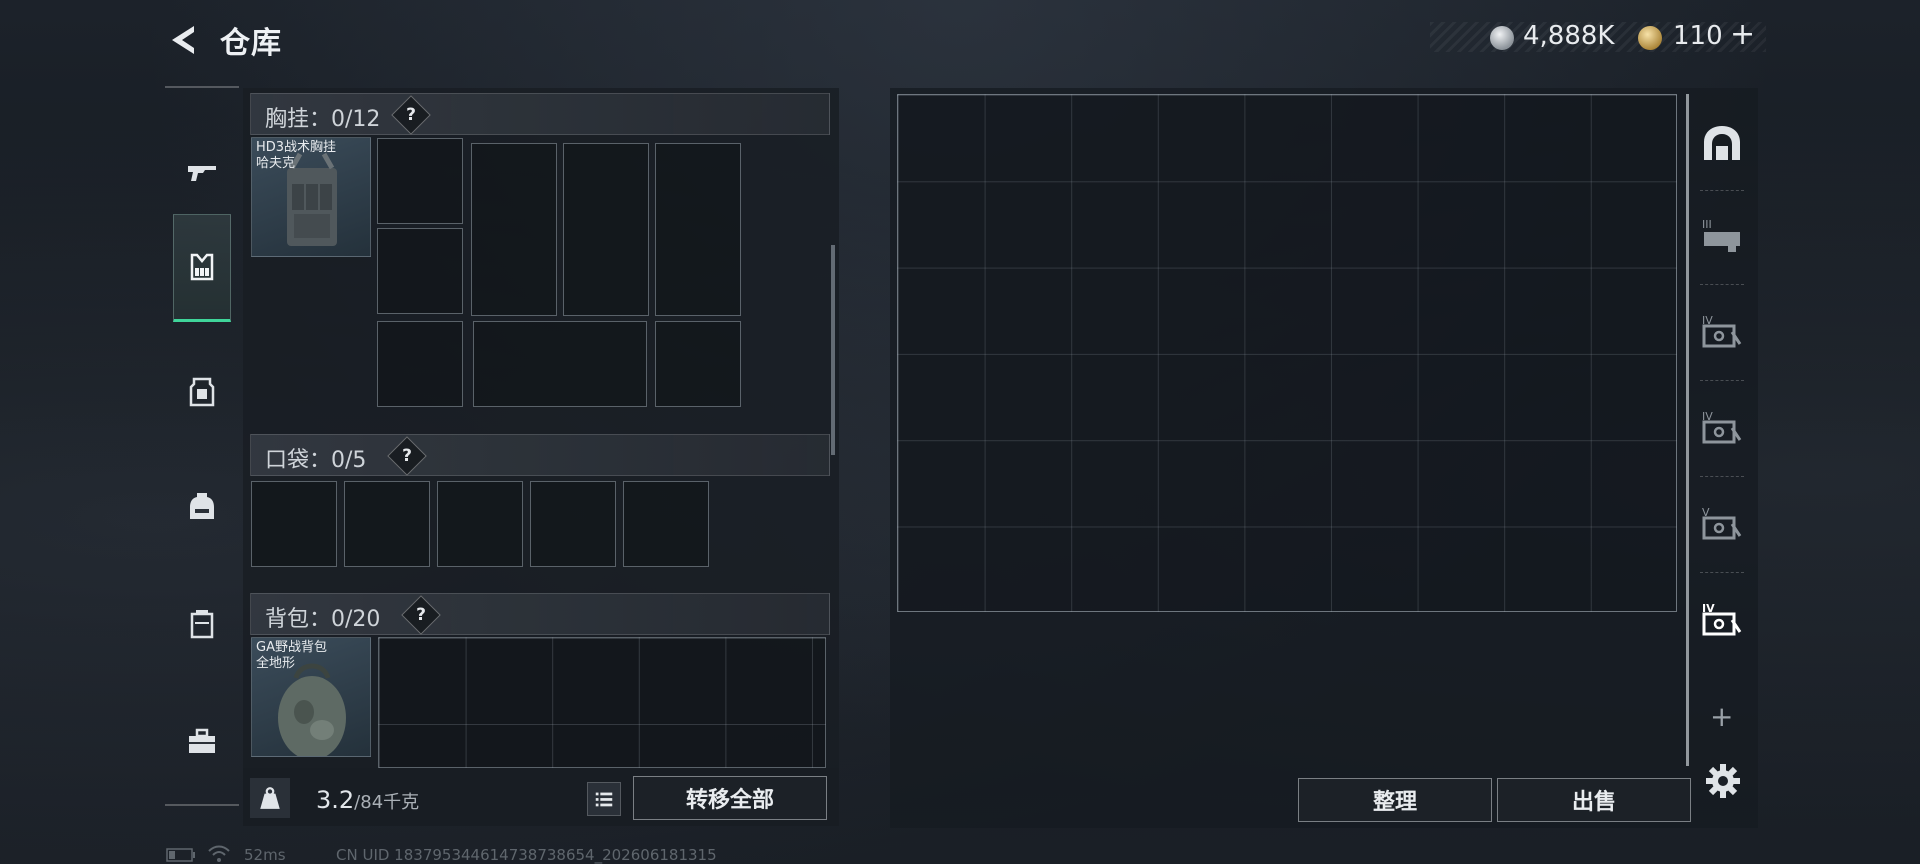 The width and height of the screenshot is (1920, 864). I want to click on stash-tab-main, so click(1722, 144).